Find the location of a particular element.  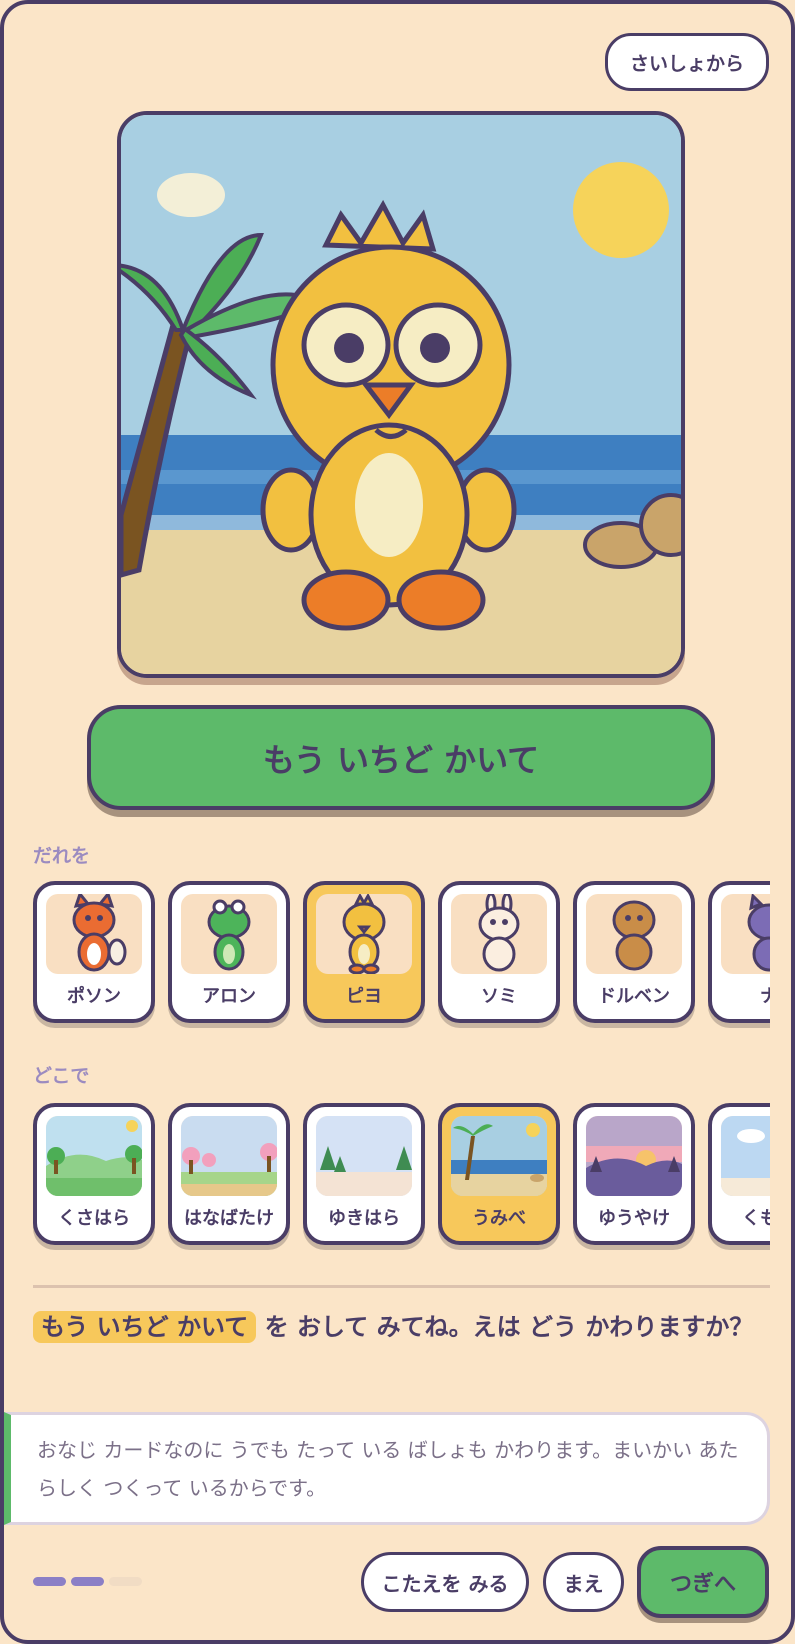

sunset-icon is located at coordinates (634, 1156).